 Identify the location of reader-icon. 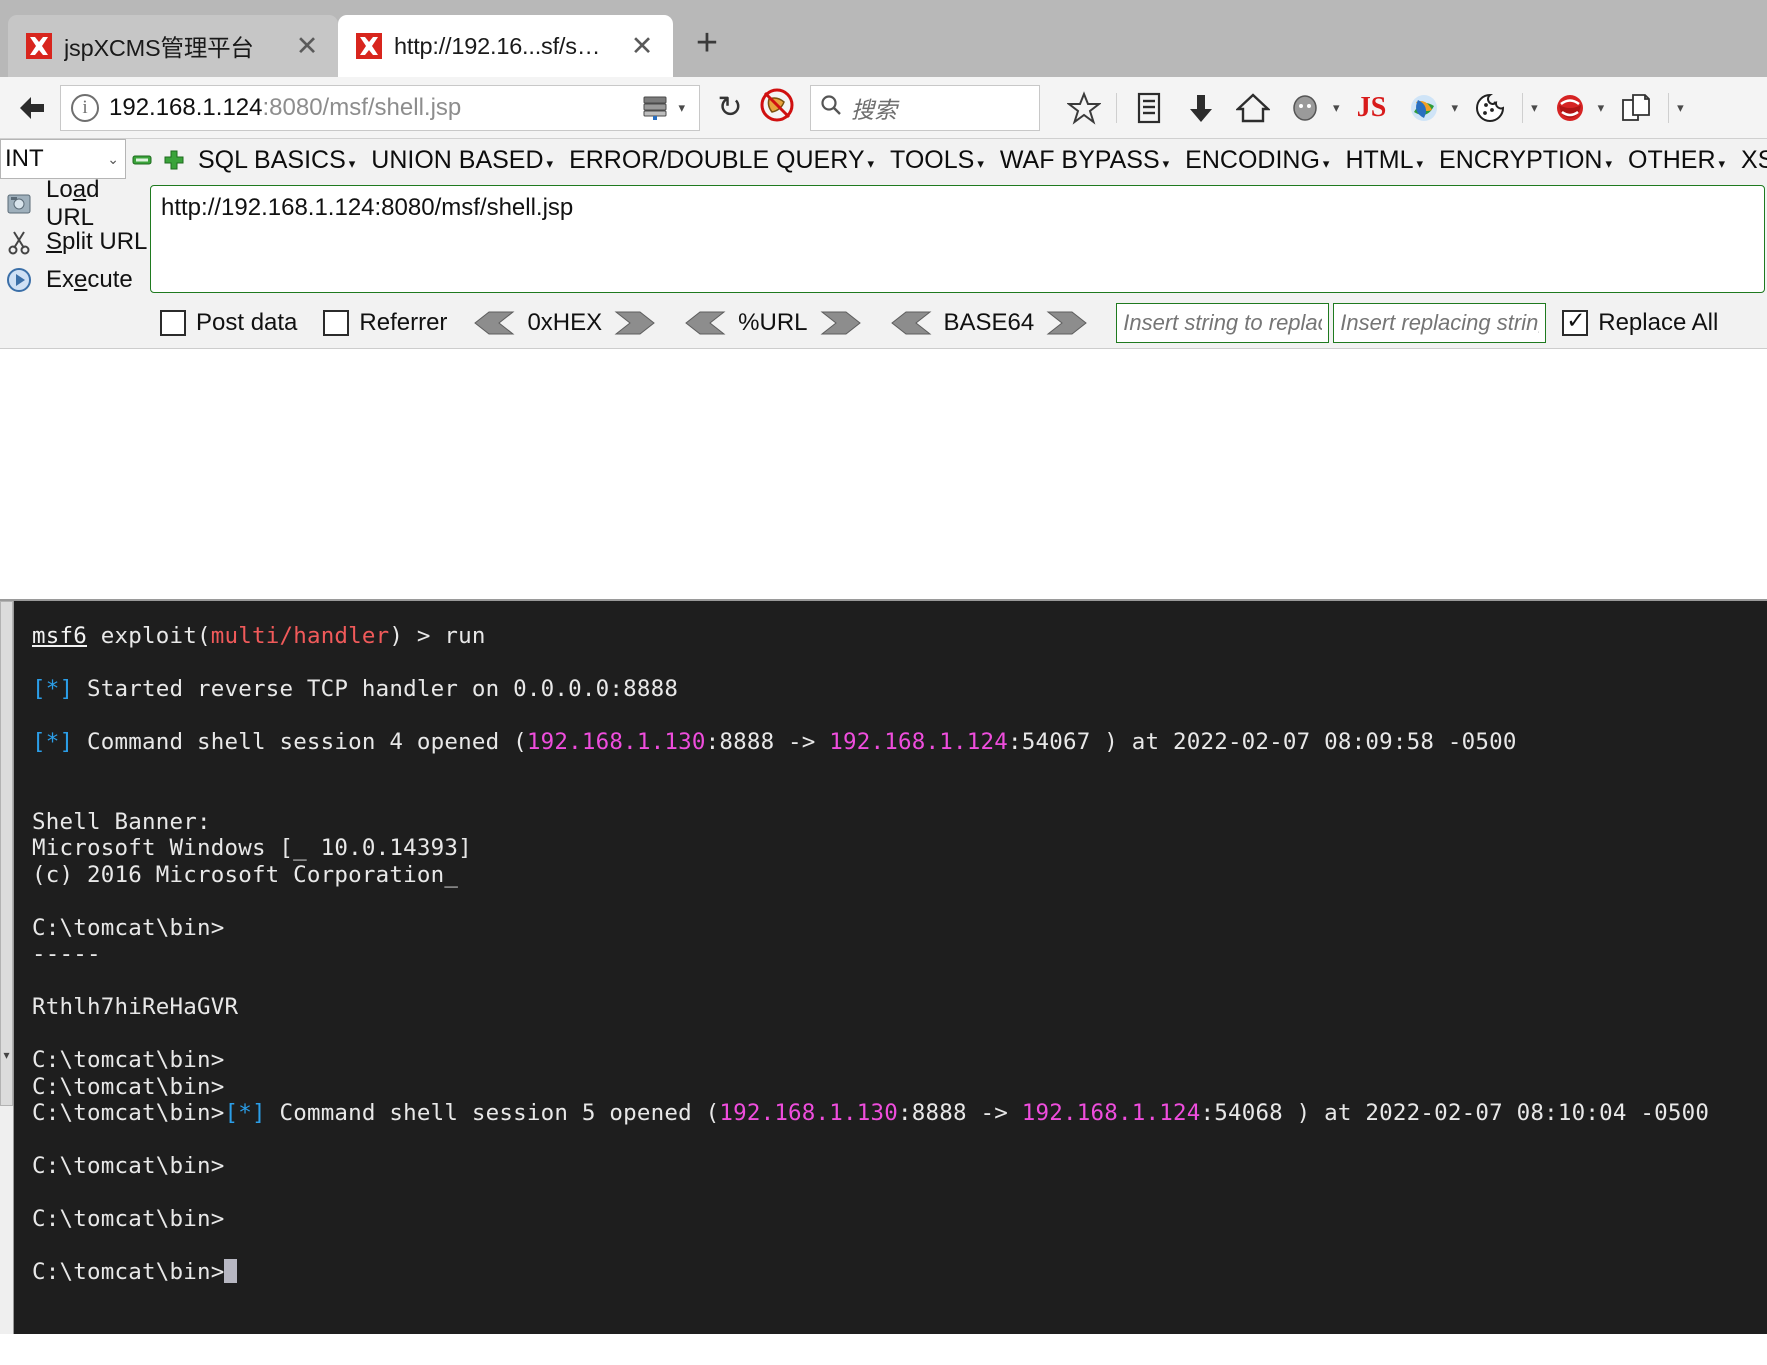
(1149, 108).